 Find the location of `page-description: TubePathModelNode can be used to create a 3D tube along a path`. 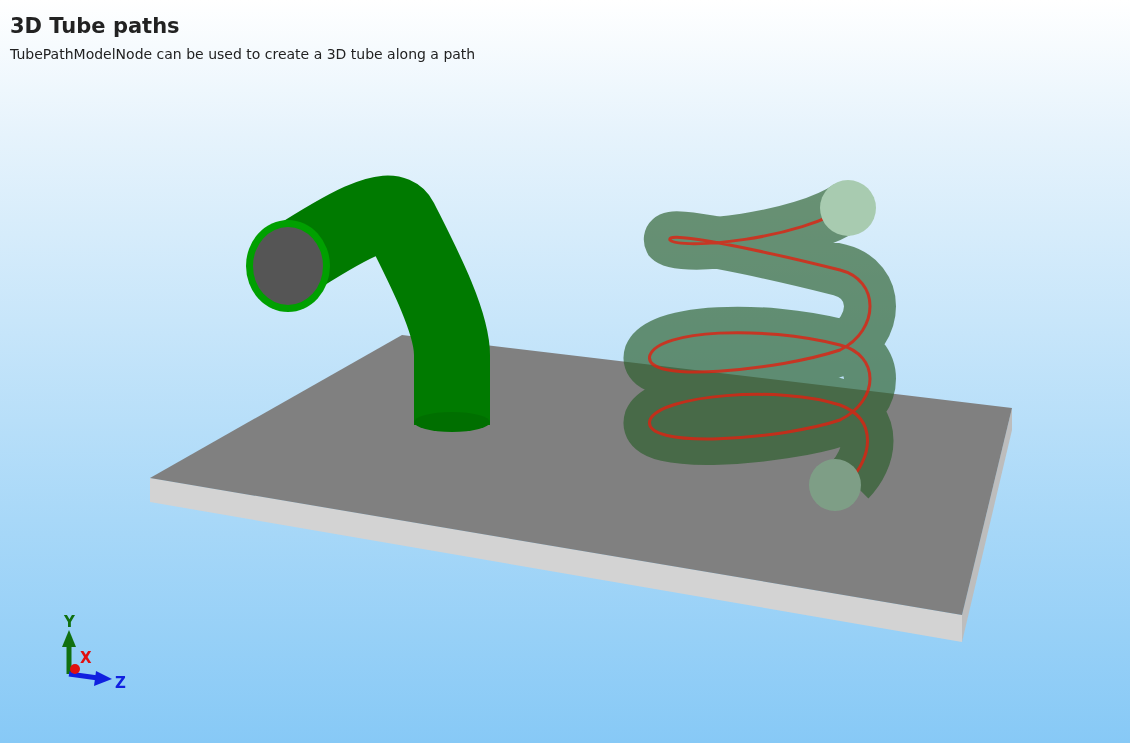

page-description: TubePathModelNode can be used to create a 3D tube along a path is located at coordinates (243, 54).